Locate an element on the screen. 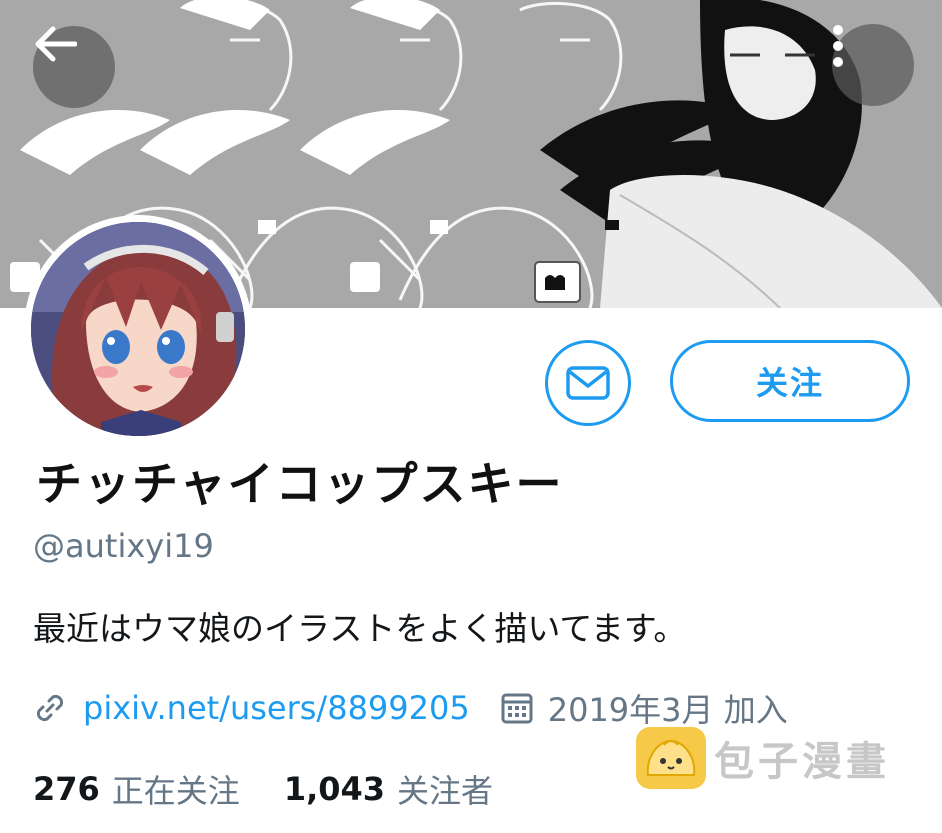 This screenshot has width=942, height=833. followers-count: 1,043 is located at coordinates (334, 789).